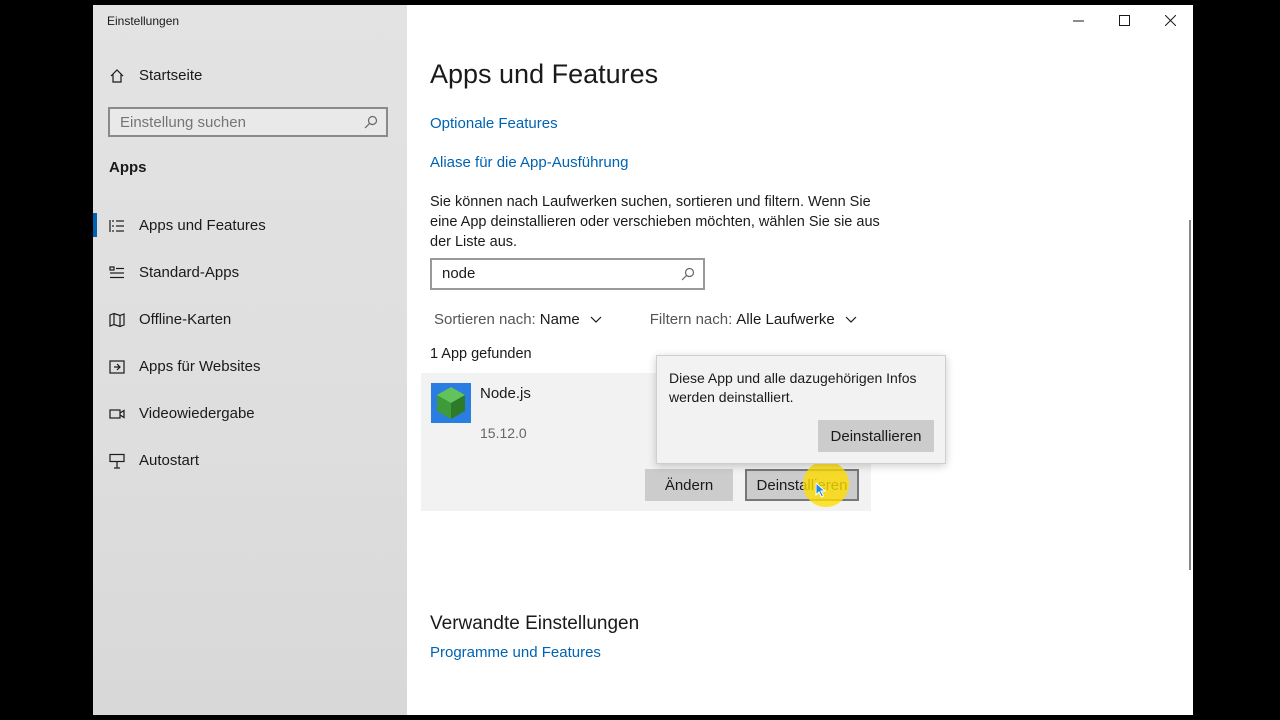 This screenshot has width=1280, height=720. I want to click on result-count: 1 App gefunden, so click(481, 354).